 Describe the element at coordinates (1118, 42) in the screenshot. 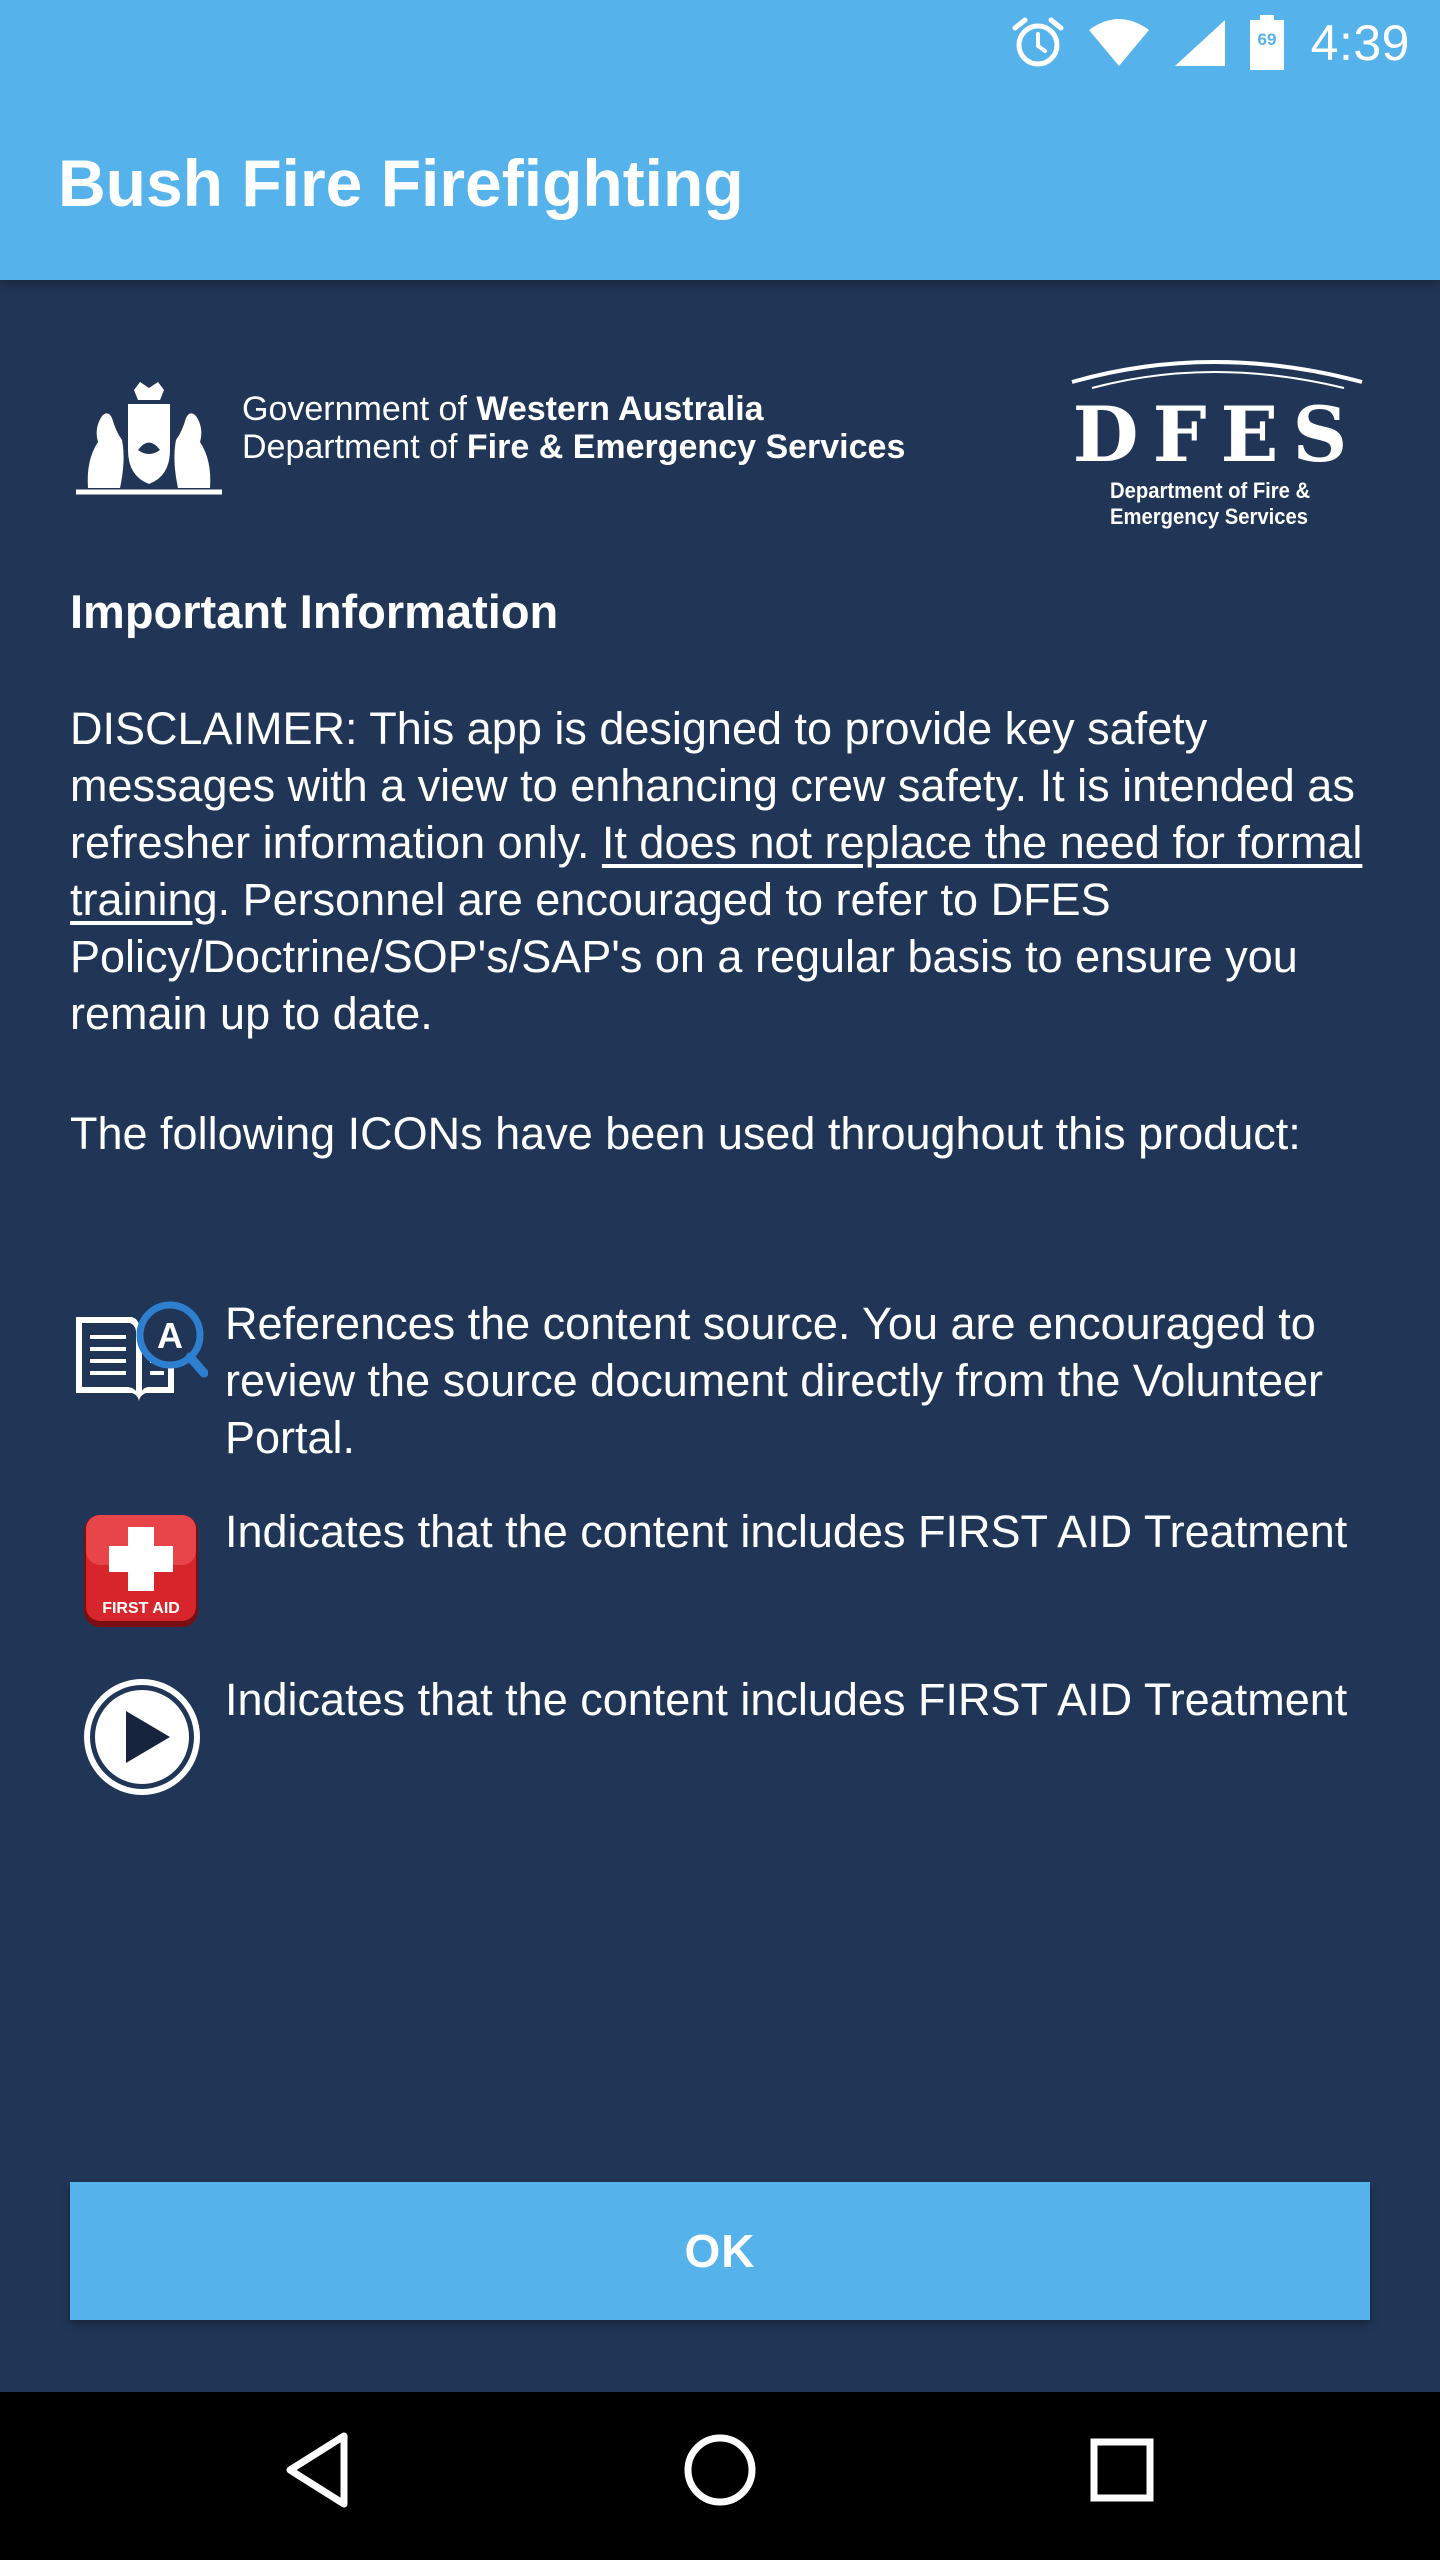

I see `wifi-icon` at that location.